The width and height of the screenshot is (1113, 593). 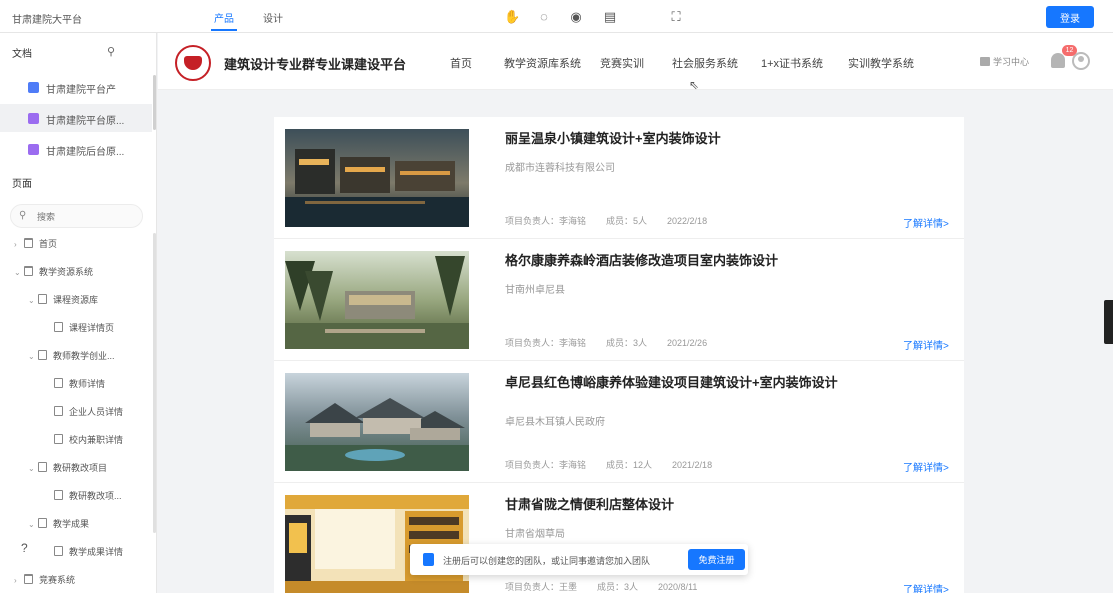 What do you see at coordinates (576, 17) in the screenshot?
I see `eye-icon: ◉` at bounding box center [576, 17].